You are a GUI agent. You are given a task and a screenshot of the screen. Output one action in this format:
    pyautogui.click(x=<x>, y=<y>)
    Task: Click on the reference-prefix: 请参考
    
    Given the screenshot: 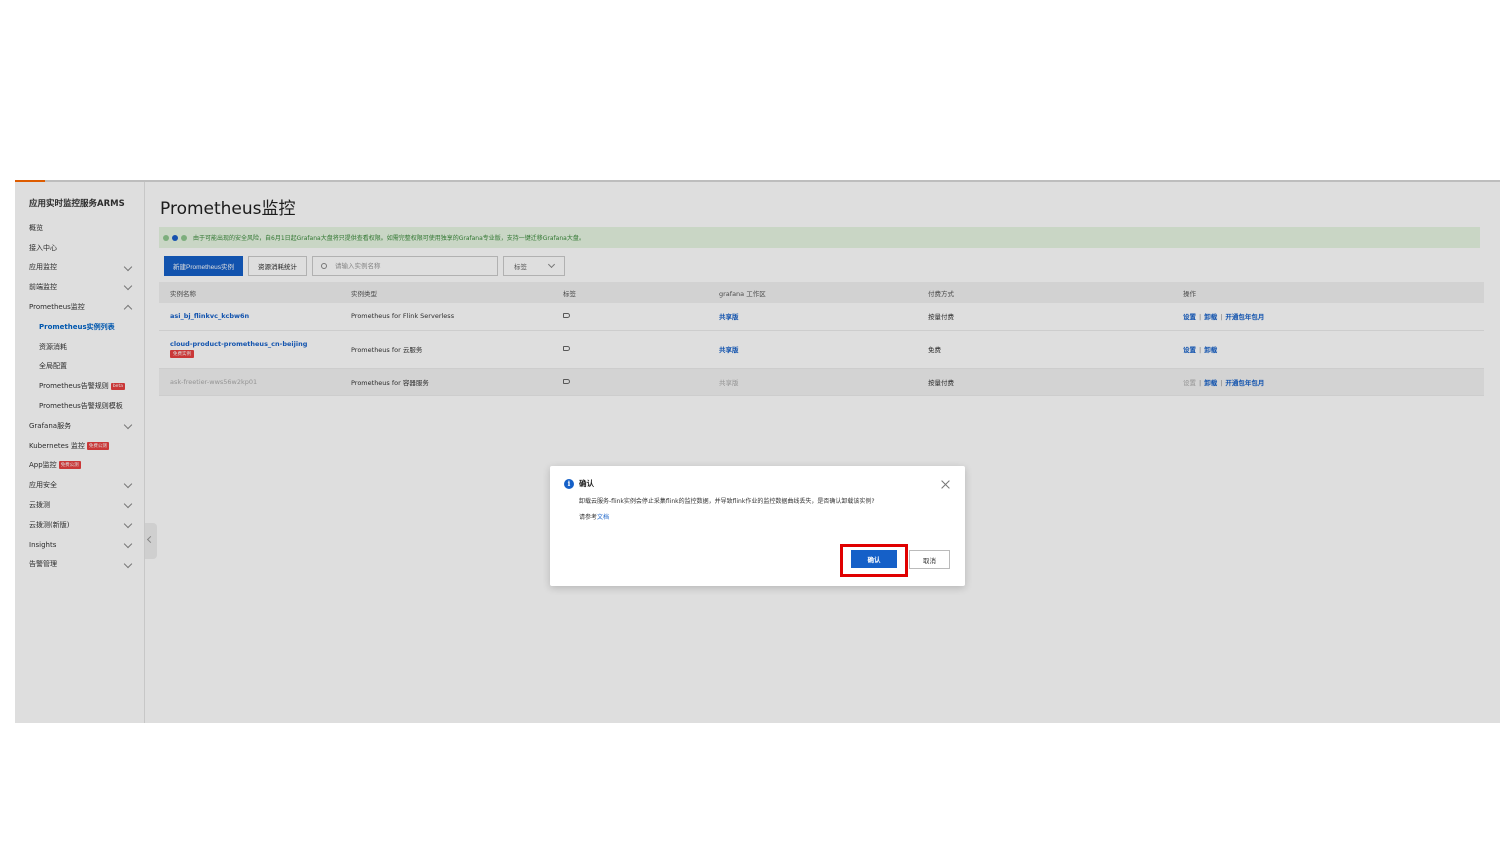 What is the action you would take?
    pyautogui.click(x=588, y=517)
    